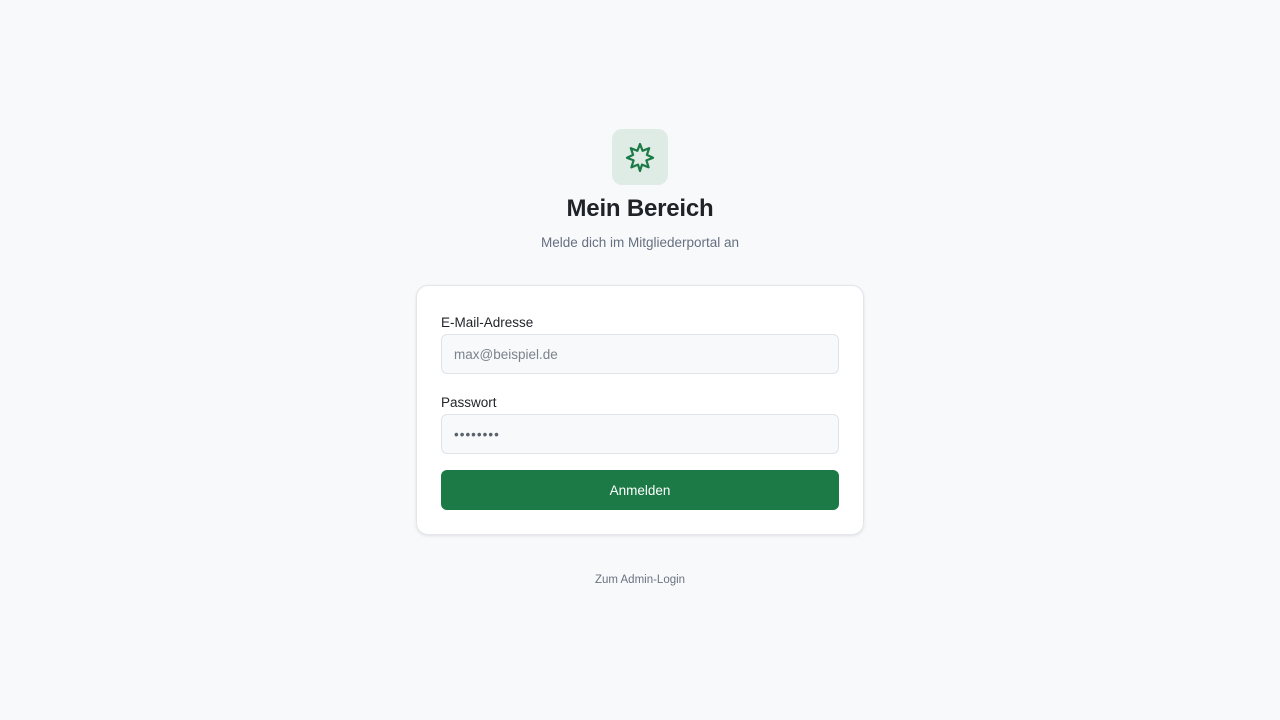 The image size is (1280, 720). I want to click on admin-login-link-row: Zum Admin-Login, so click(640, 580).